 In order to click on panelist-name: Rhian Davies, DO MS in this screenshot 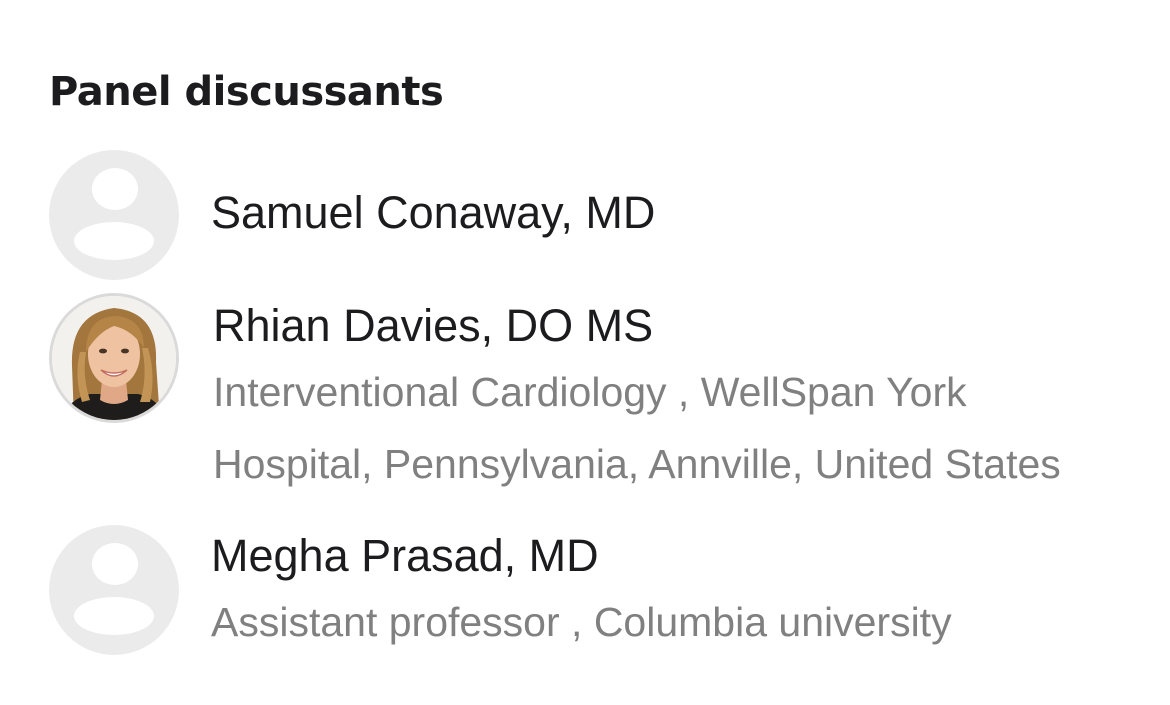, I will do `click(433, 325)`.